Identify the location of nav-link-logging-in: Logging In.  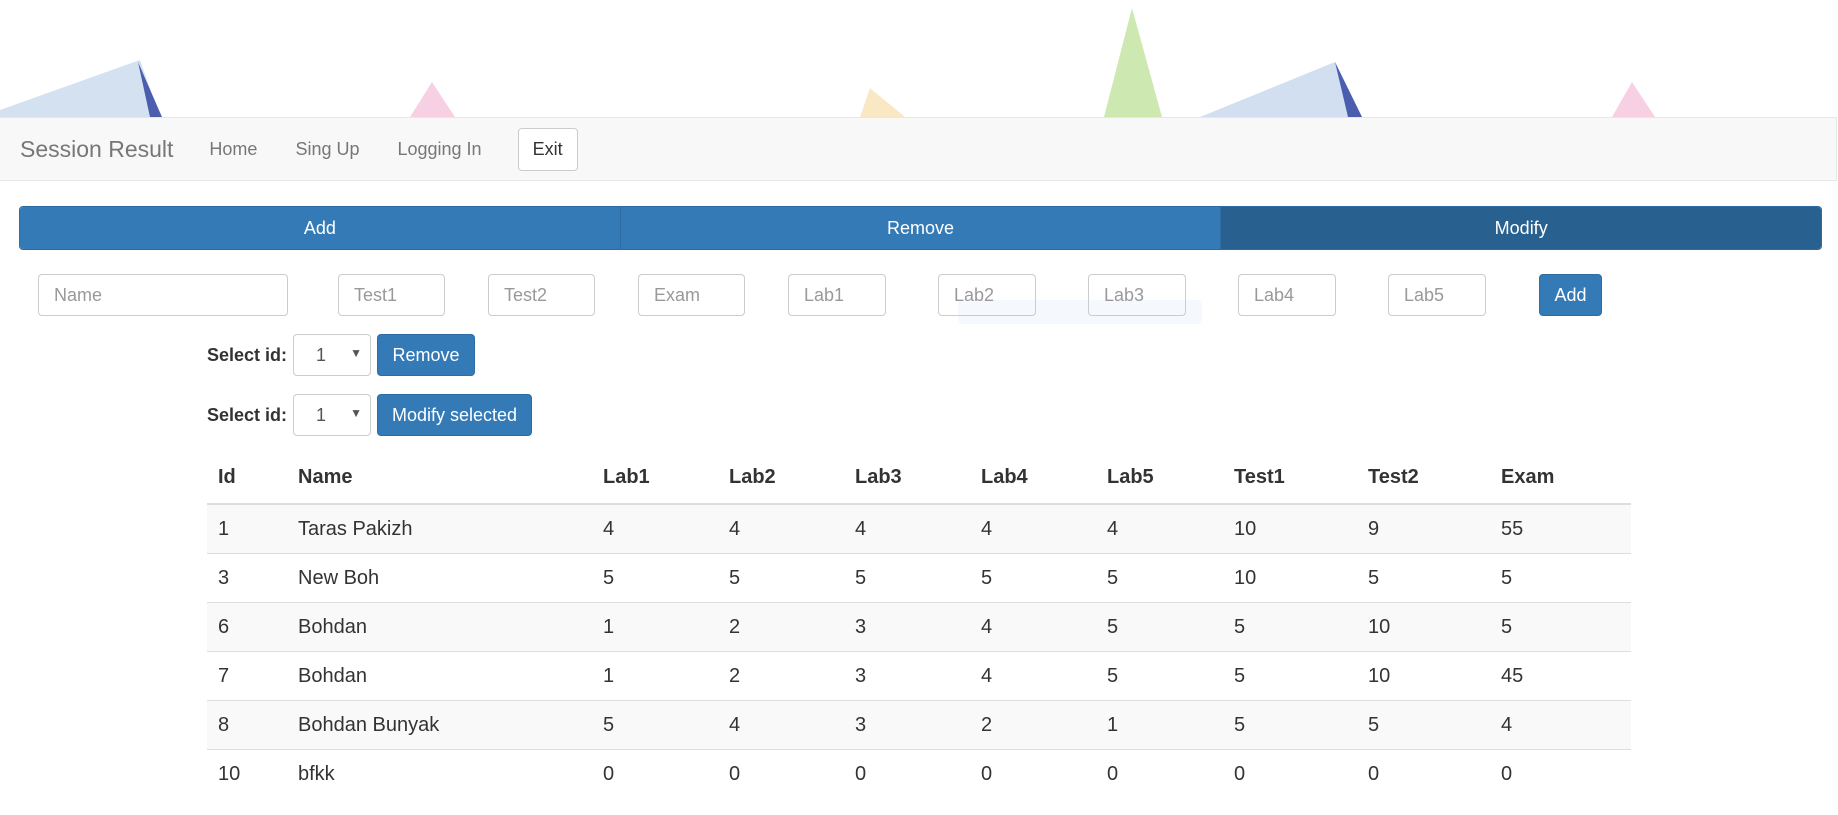
(439, 149).